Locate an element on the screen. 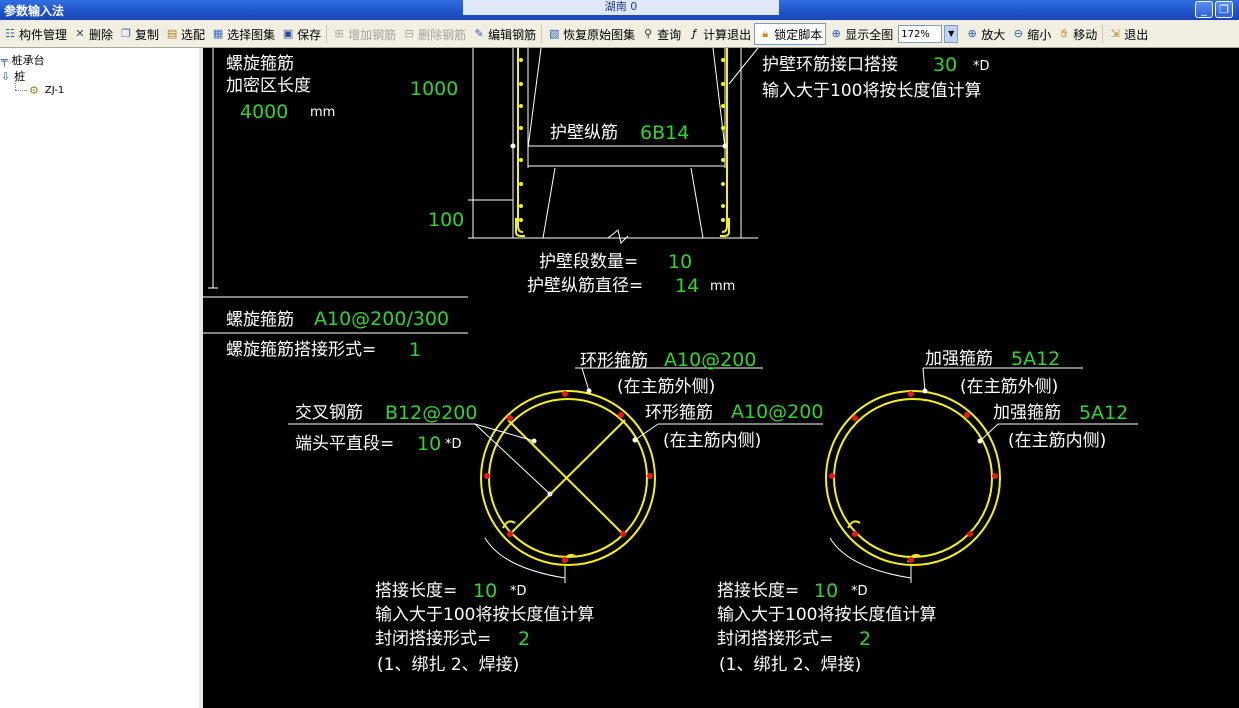 Image resolution: width=1239 pixels, height=708 pixels. cross-label: 交叉钢筋 is located at coordinates (329, 413).